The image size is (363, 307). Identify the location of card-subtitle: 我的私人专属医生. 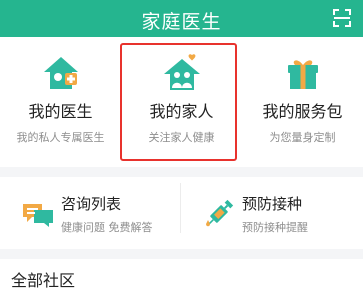
(60, 137).